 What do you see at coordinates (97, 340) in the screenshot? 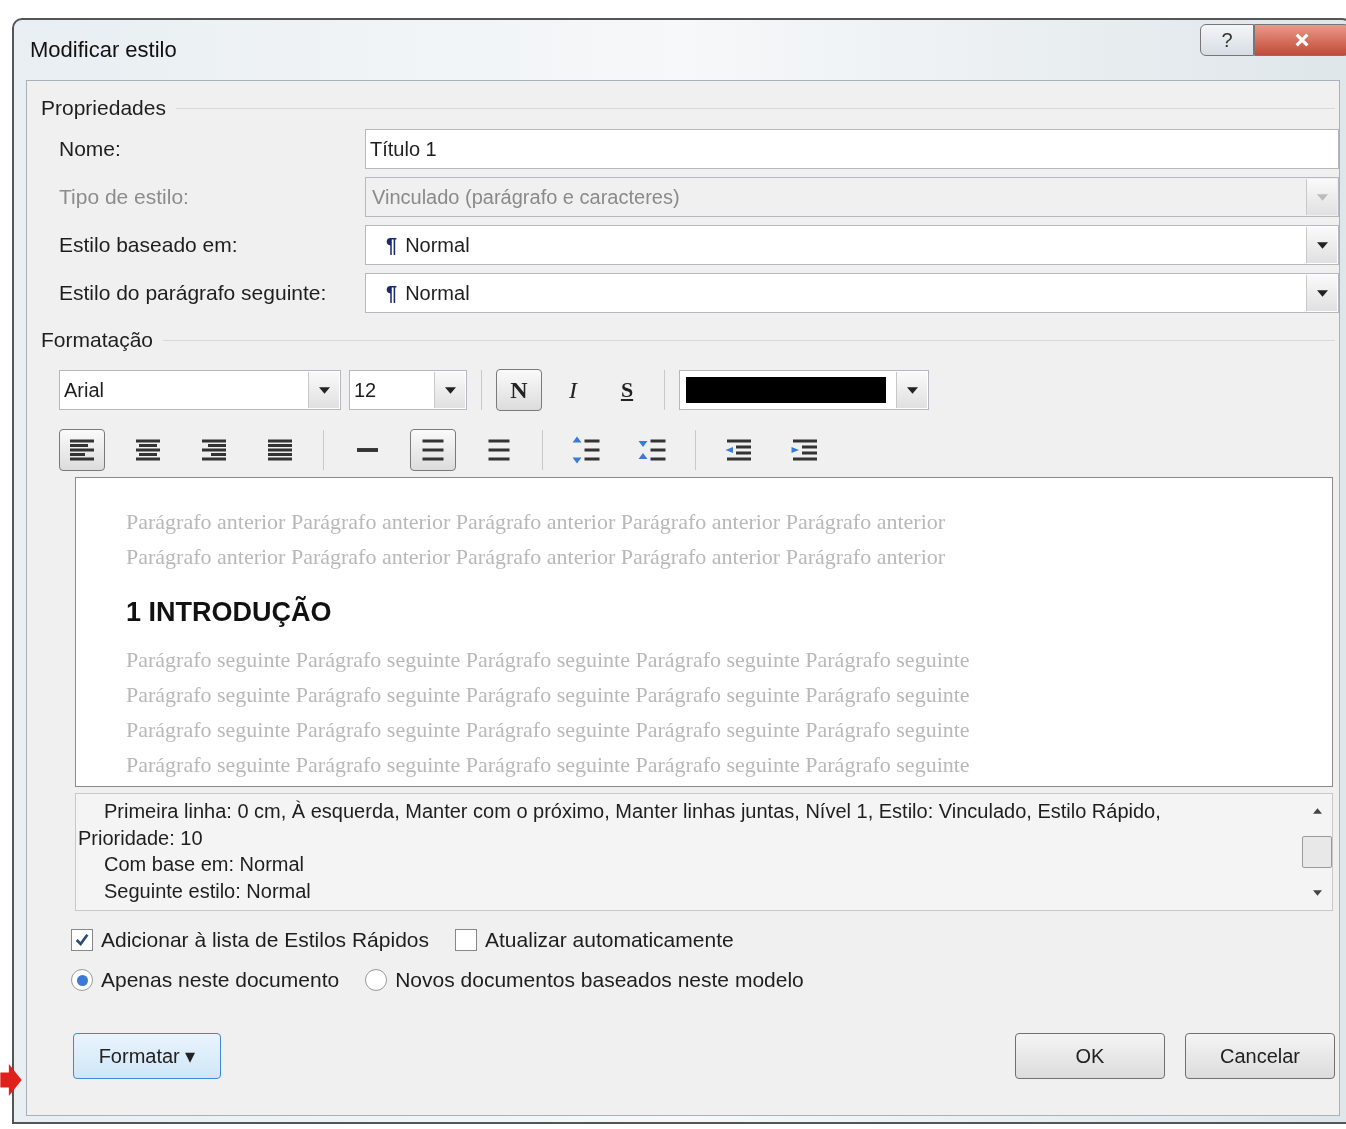
I see `group-heading: Formatação` at bounding box center [97, 340].